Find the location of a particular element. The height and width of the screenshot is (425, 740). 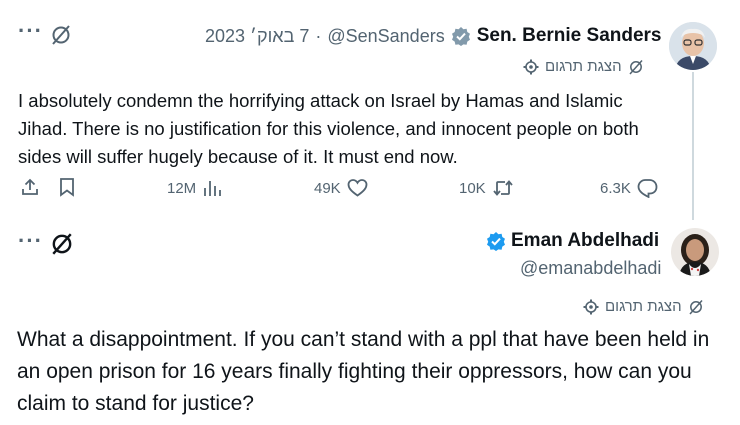

heart-icon is located at coordinates (357, 188).